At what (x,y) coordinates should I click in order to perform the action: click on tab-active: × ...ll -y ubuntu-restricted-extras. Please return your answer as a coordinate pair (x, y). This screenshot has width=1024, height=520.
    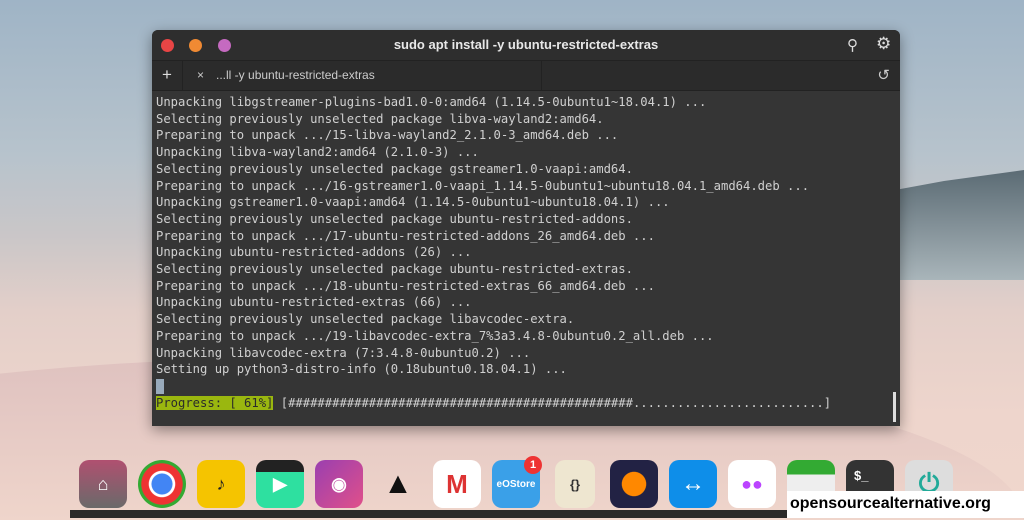
    Looking at the image, I should click on (362, 76).